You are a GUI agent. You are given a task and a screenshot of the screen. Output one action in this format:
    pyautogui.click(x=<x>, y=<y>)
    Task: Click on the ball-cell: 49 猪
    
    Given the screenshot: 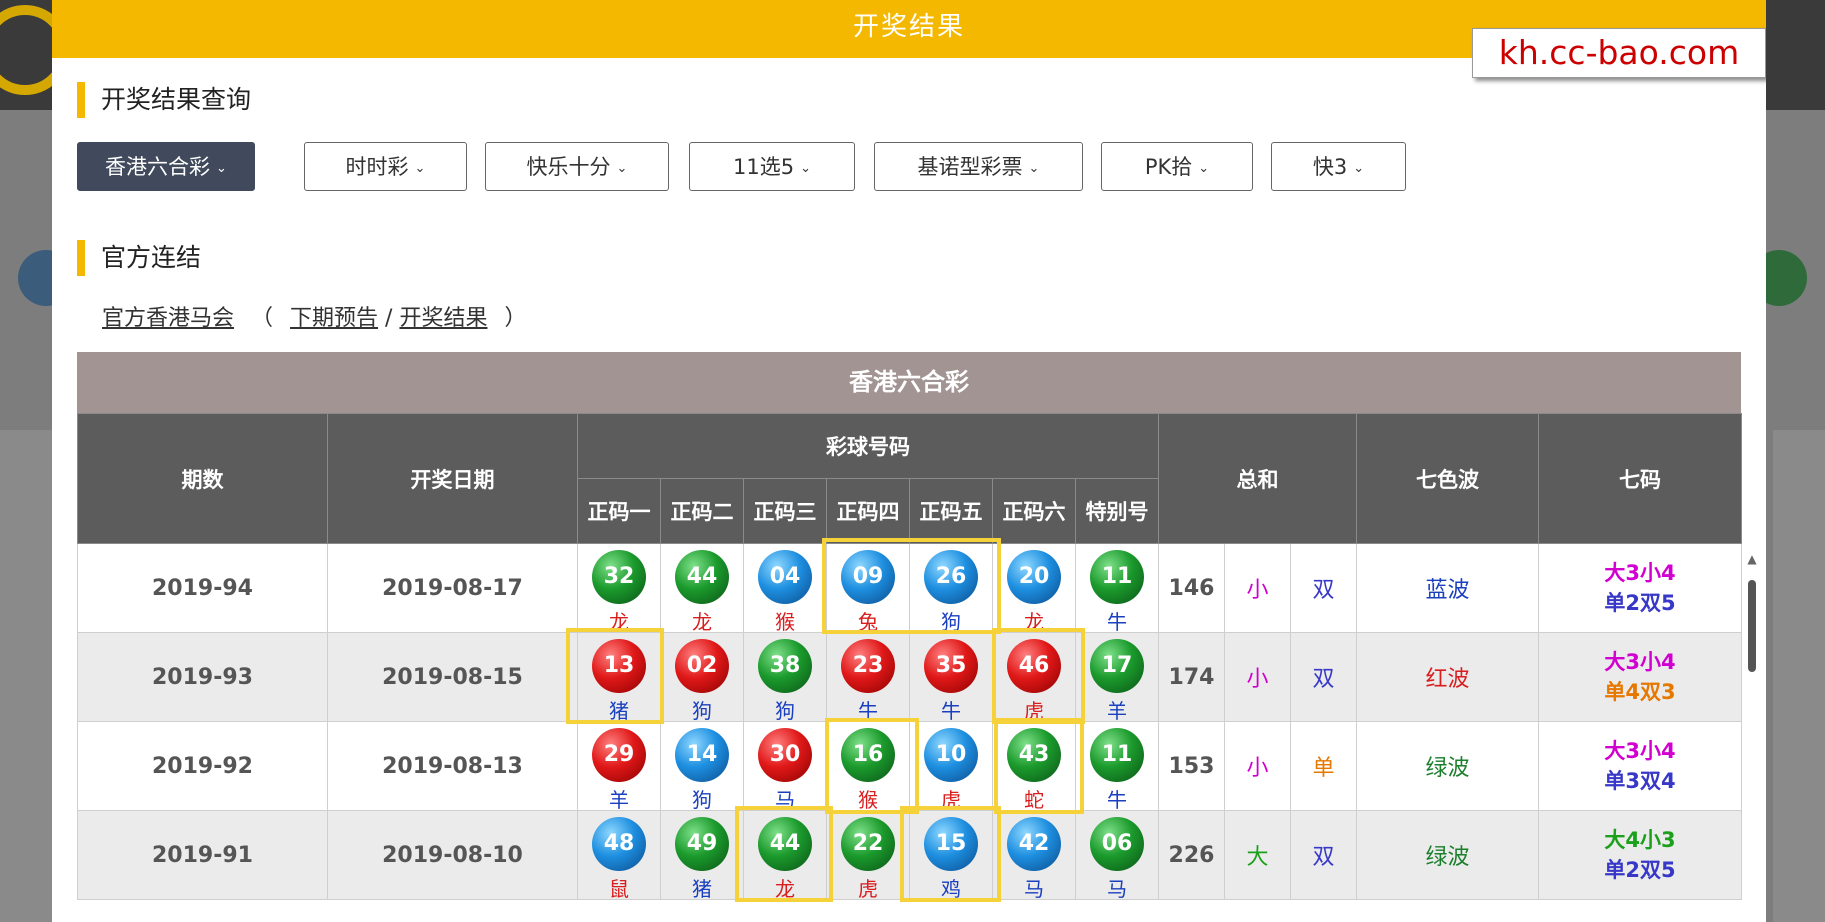 What is the action you would take?
    pyautogui.click(x=702, y=855)
    